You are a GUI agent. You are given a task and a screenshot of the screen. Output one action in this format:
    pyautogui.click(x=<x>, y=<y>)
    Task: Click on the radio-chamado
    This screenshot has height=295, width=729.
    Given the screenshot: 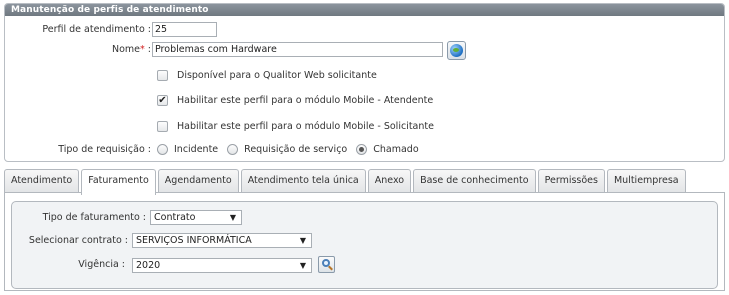 What is the action you would take?
    pyautogui.click(x=362, y=149)
    